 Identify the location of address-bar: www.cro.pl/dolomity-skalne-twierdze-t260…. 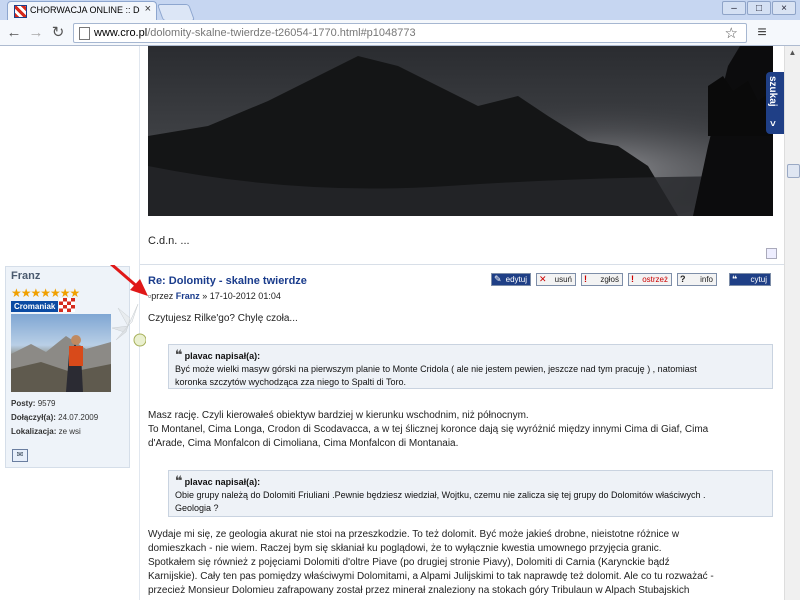
(410, 33).